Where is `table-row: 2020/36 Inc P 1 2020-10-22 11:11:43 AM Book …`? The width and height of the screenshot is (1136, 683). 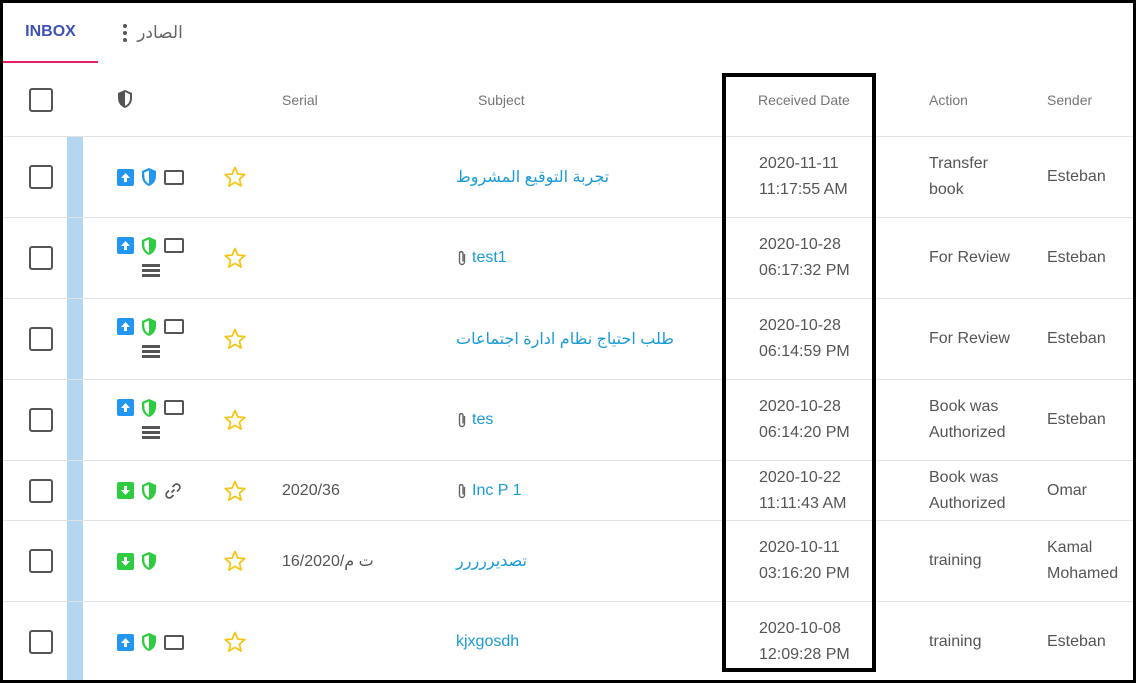 table-row: 2020/36 Inc P 1 2020-10-22 11:11:43 AM Book … is located at coordinates (568, 491).